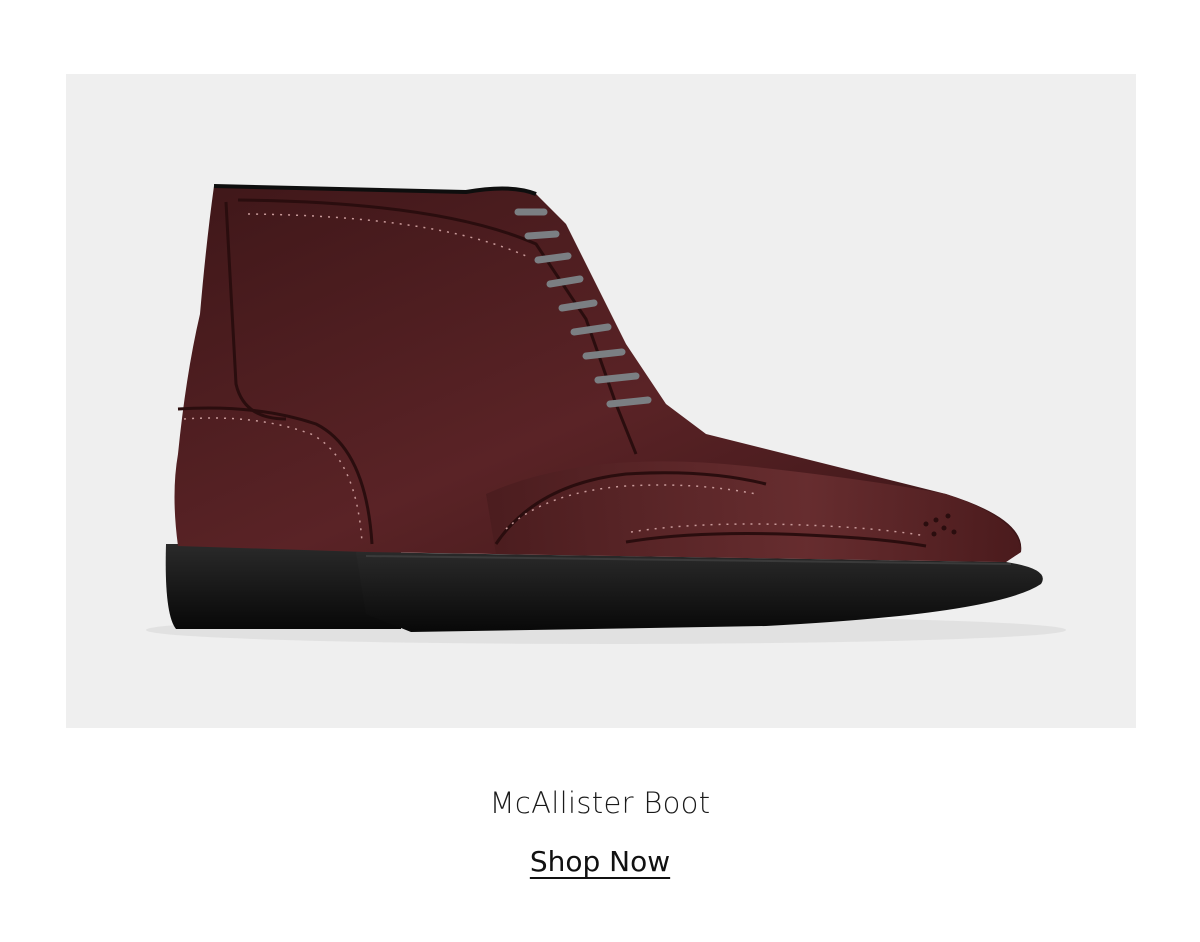  I want to click on shop-now-link-wrapper: Shop Now, so click(600, 862).